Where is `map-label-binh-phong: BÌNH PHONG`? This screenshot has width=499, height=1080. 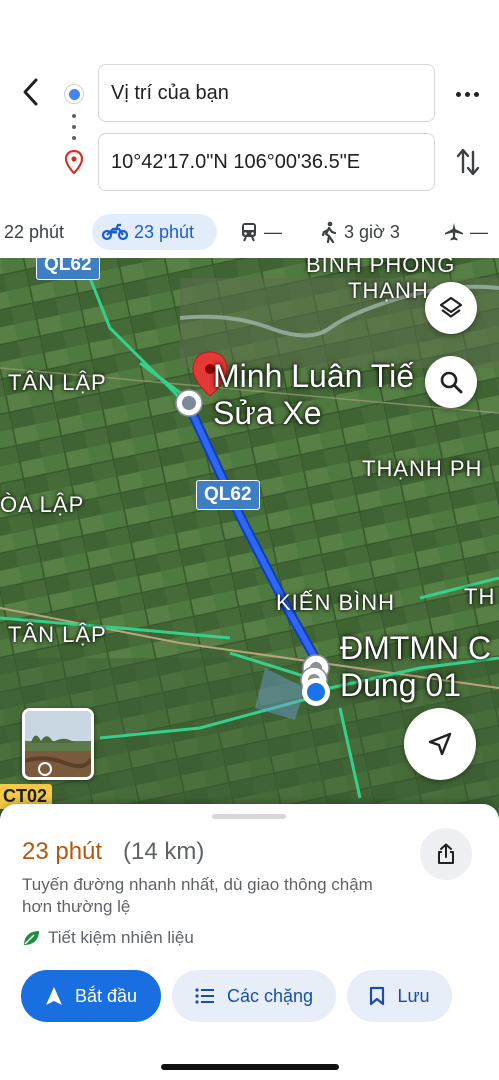 map-label-binh-phong: BÌNH PHONG is located at coordinates (381, 267).